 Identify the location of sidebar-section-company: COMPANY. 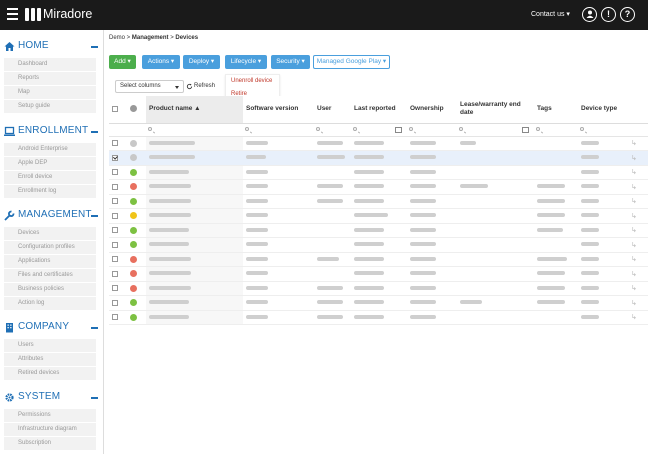
(52, 328).